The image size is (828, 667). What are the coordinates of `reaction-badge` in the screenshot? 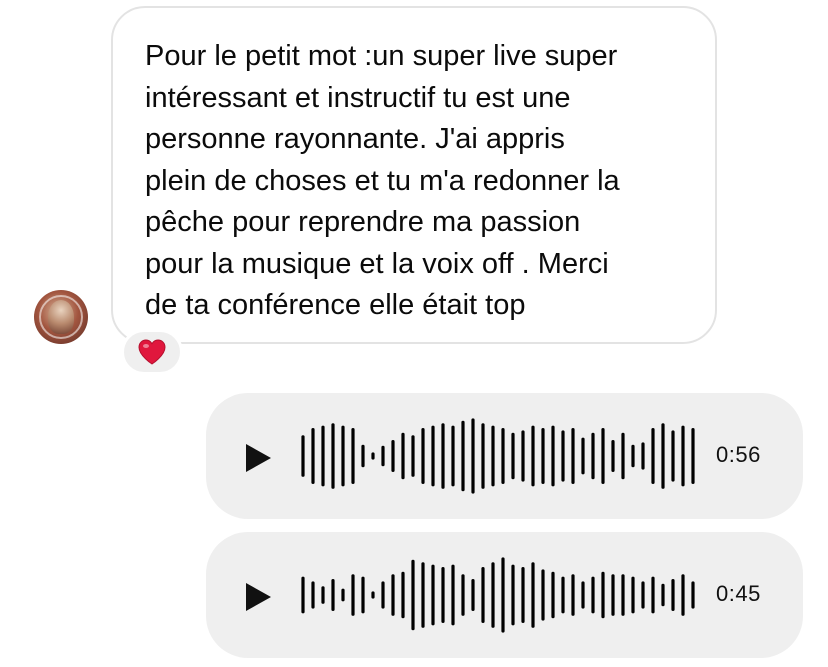 It's located at (152, 352).